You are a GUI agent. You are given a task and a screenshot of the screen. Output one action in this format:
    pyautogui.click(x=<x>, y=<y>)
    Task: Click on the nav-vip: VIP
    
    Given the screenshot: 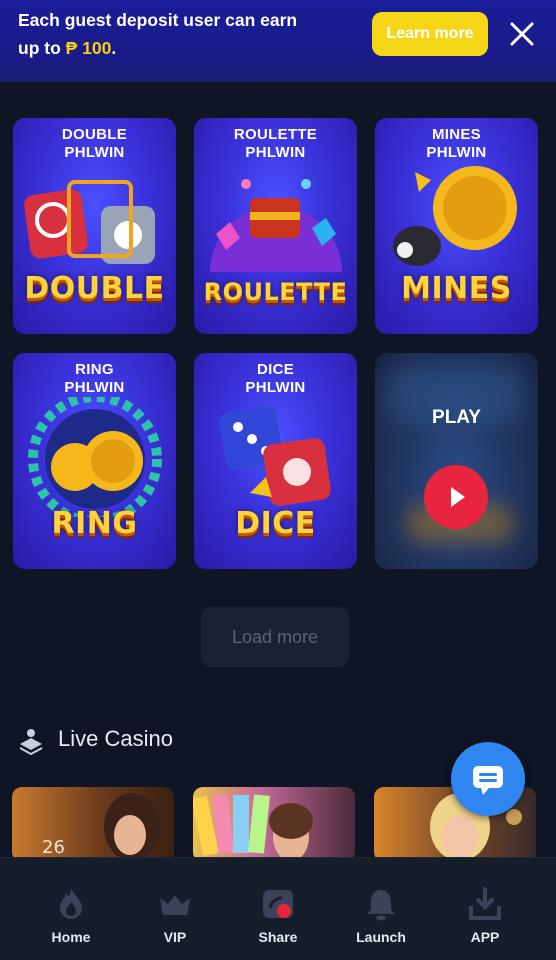 What is the action you would take?
    pyautogui.click(x=175, y=909)
    